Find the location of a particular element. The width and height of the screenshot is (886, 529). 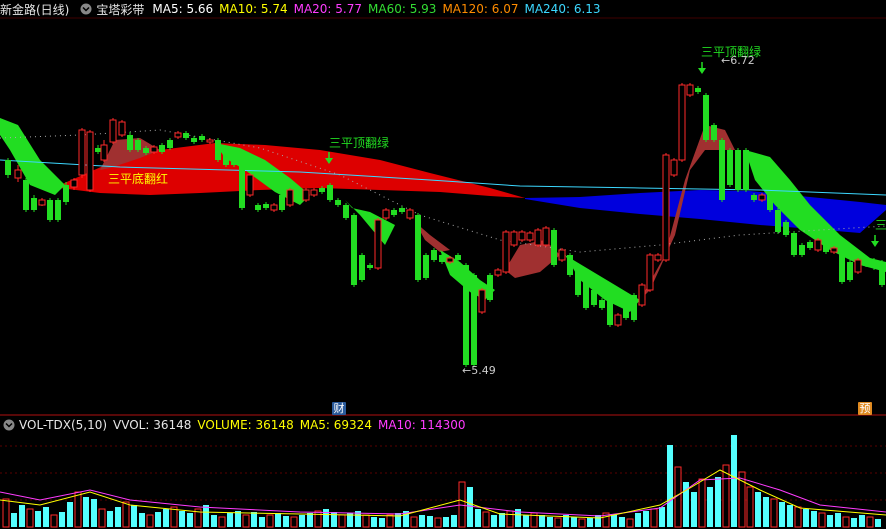

vol-label: MA5: is located at coordinates (316, 425).